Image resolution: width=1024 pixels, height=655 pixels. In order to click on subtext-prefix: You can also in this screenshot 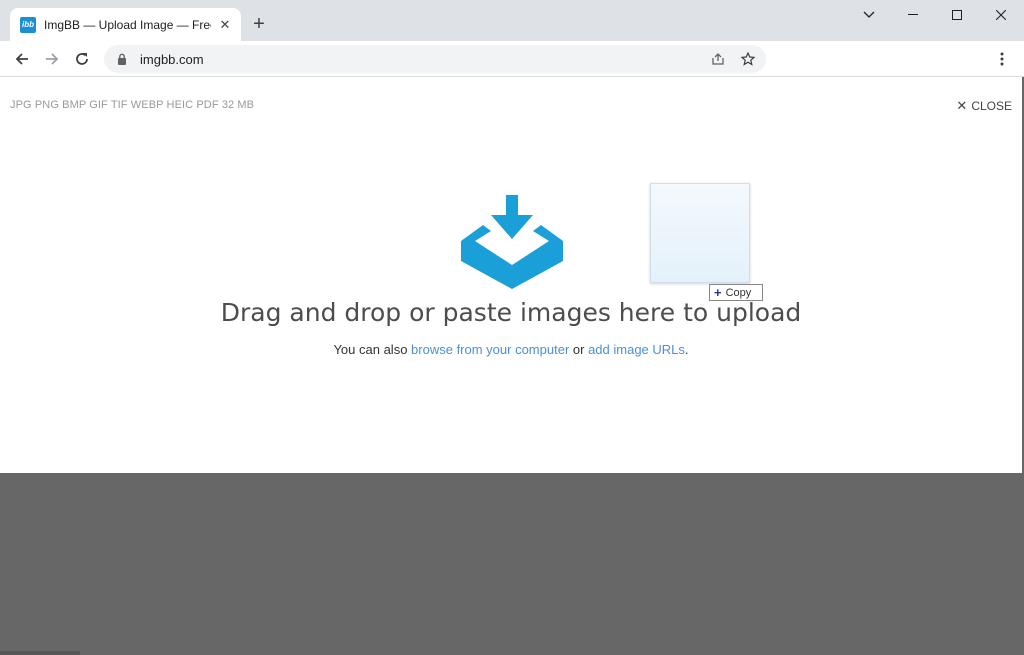, I will do `click(372, 349)`.